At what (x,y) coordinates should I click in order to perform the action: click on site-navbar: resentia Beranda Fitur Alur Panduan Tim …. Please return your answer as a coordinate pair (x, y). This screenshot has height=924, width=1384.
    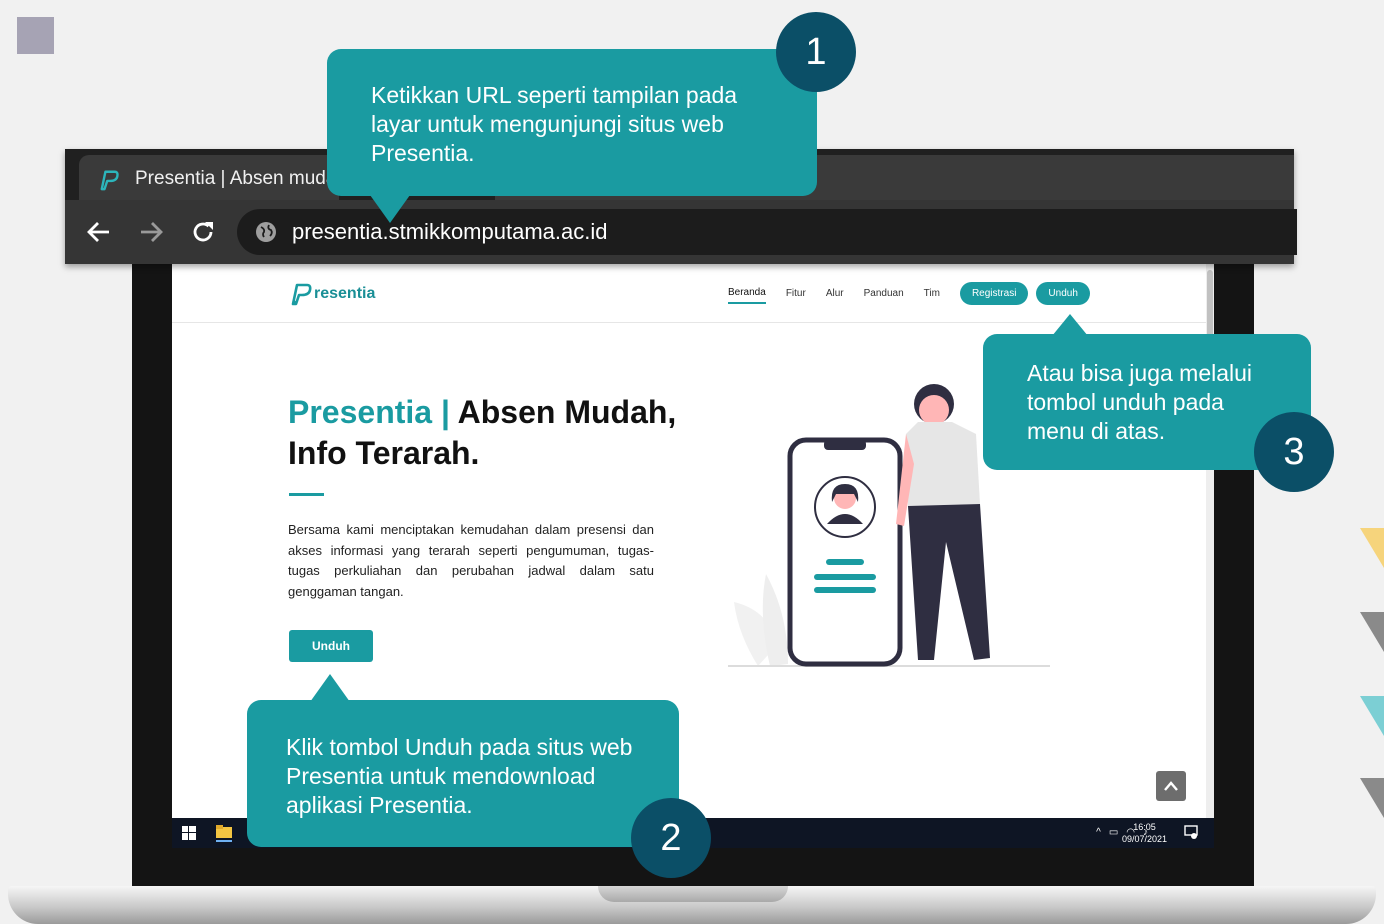
    Looking at the image, I should click on (689, 293).